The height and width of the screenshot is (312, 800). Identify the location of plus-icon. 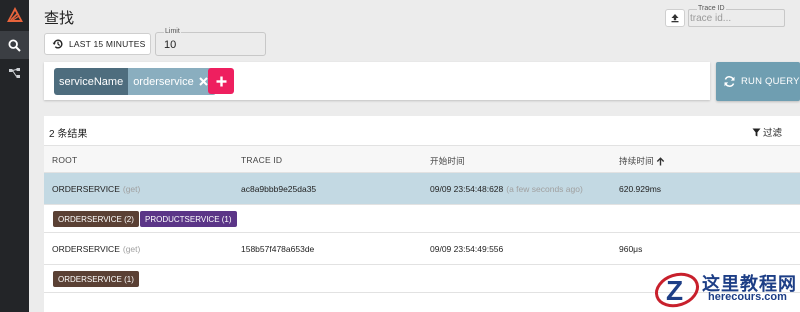
(221, 81).